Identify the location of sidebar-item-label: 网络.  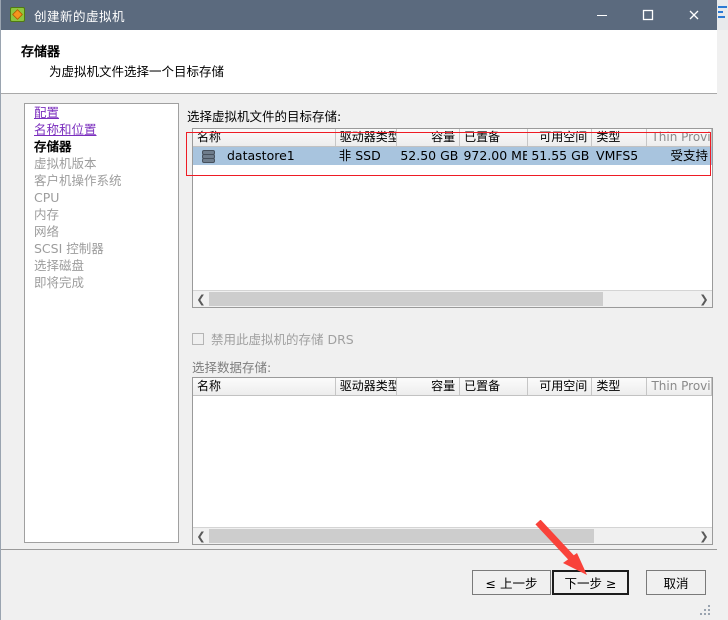
(47, 231).